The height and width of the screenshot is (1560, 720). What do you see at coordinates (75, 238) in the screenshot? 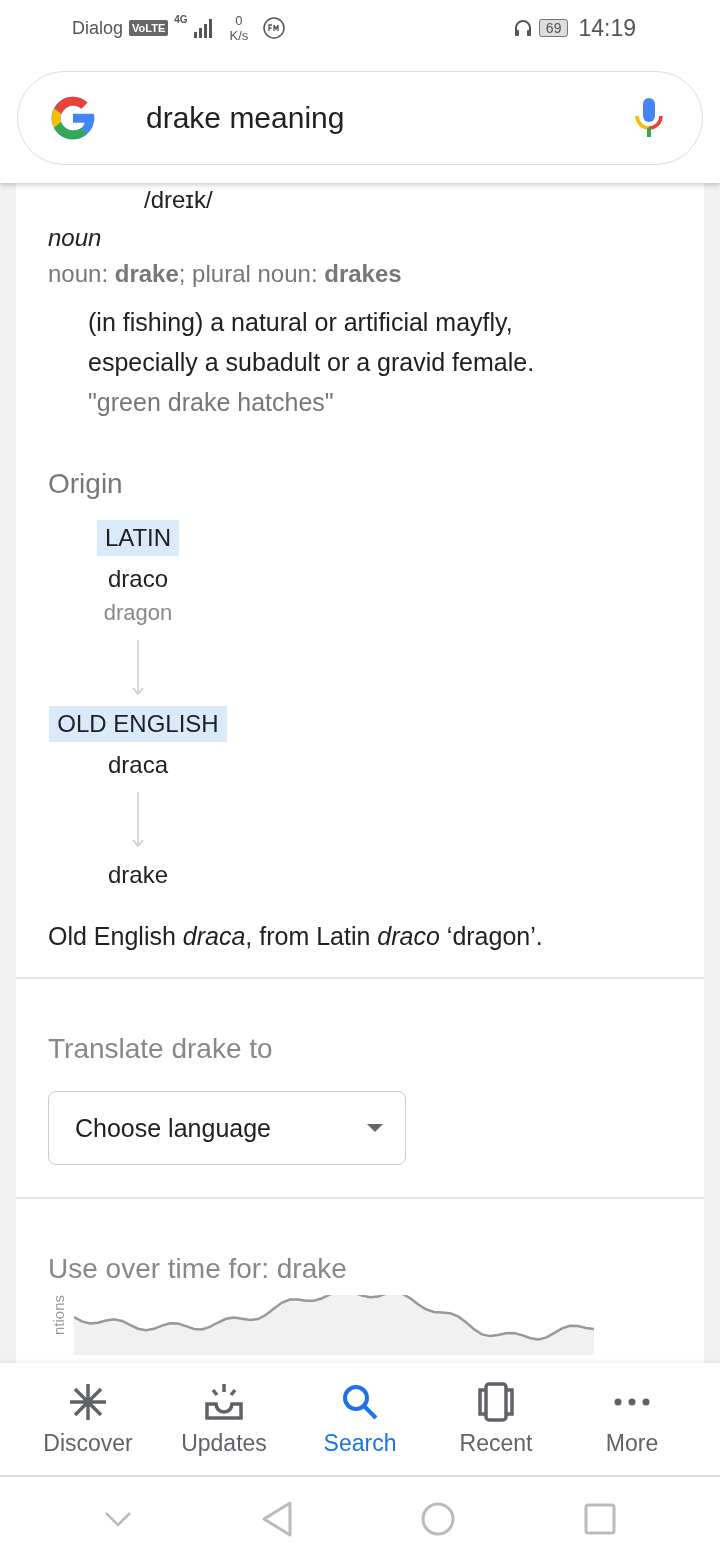
I see `part-of-speech: noun` at bounding box center [75, 238].